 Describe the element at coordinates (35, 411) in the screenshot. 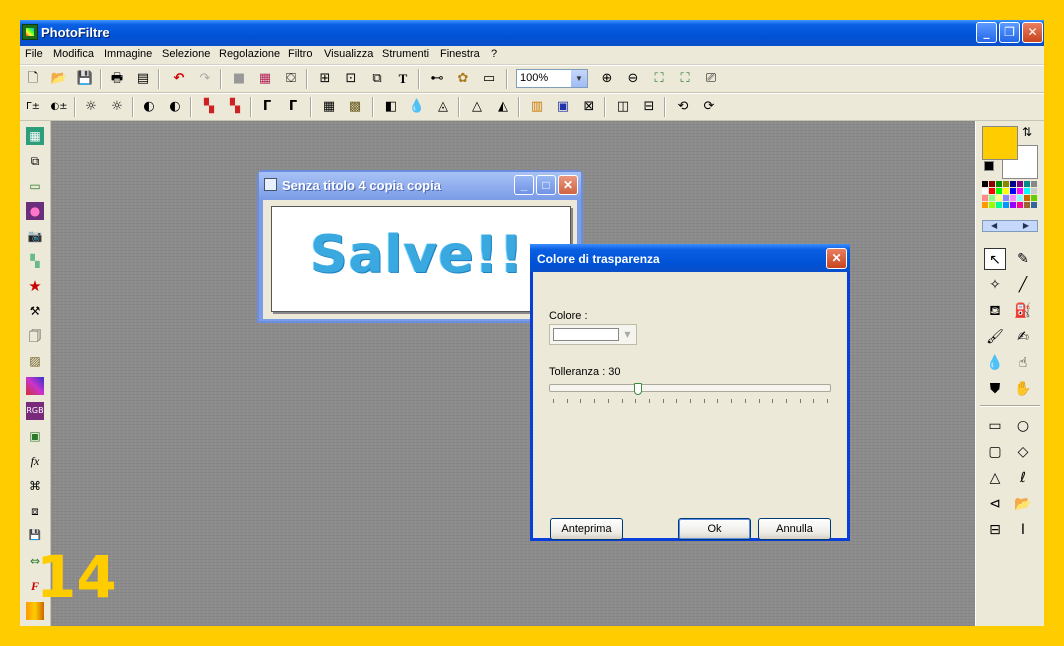

I see `rgb-icon: RGB` at that location.